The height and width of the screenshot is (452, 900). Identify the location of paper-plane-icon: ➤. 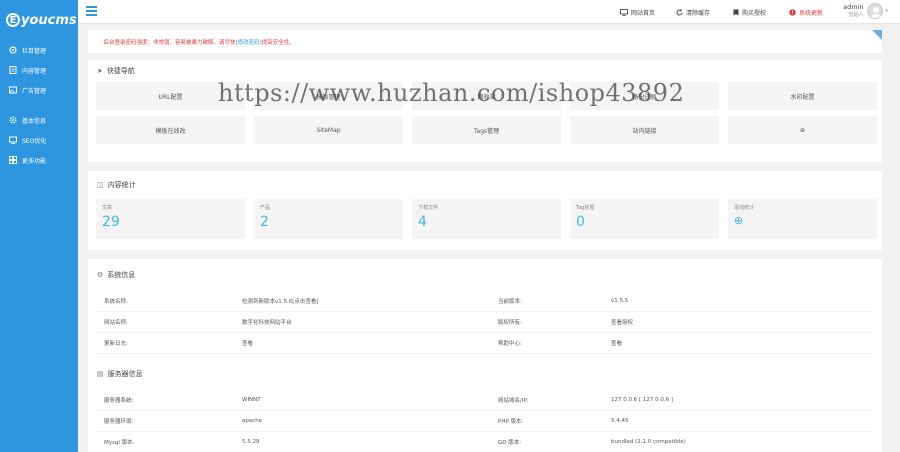
(100, 71).